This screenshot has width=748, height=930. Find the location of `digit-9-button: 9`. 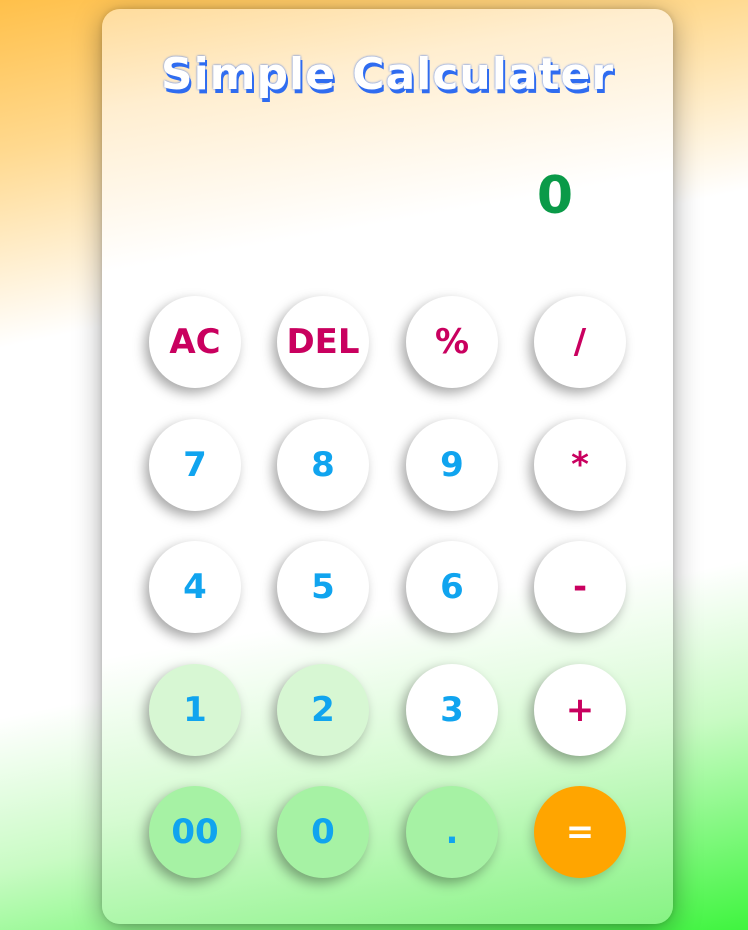

digit-9-button: 9 is located at coordinates (452, 465).